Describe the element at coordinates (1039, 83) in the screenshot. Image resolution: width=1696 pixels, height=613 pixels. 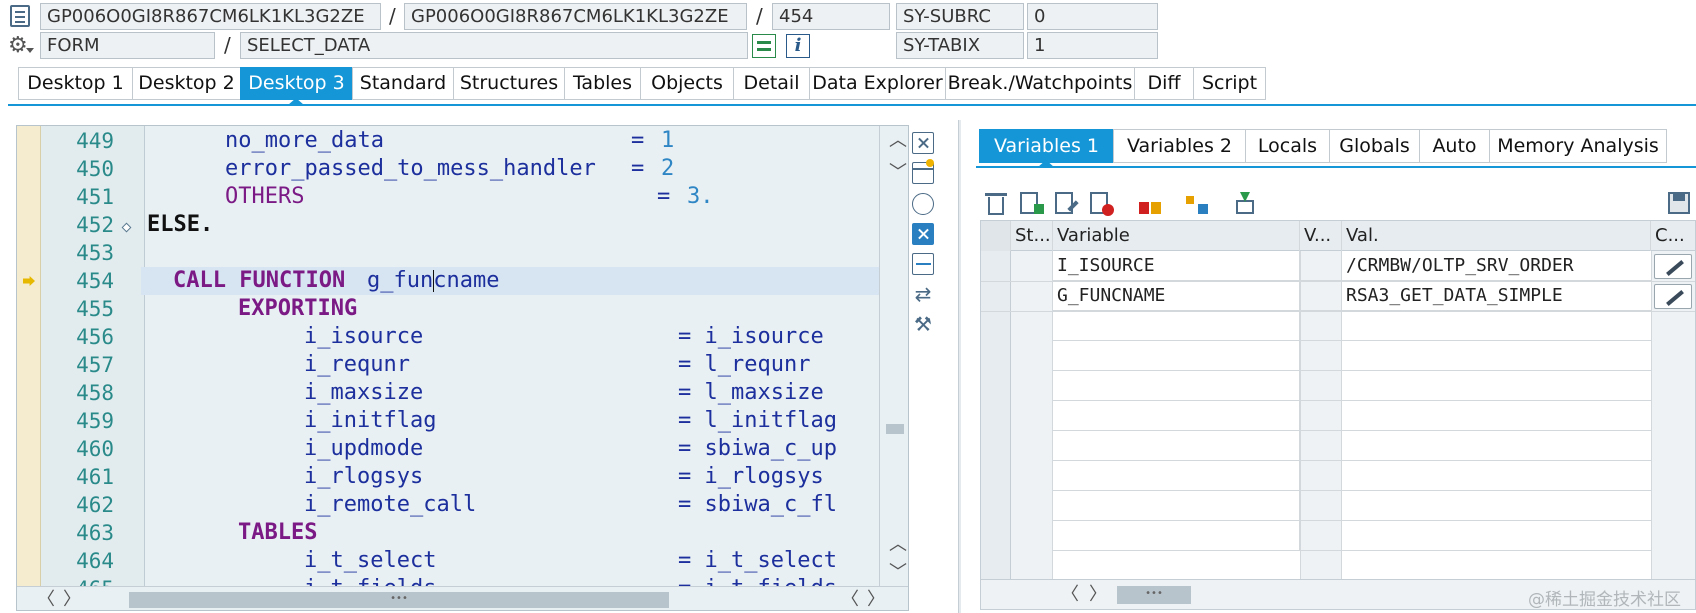
I see `tab-break-watchpoints: Break./Watchpoints` at that location.